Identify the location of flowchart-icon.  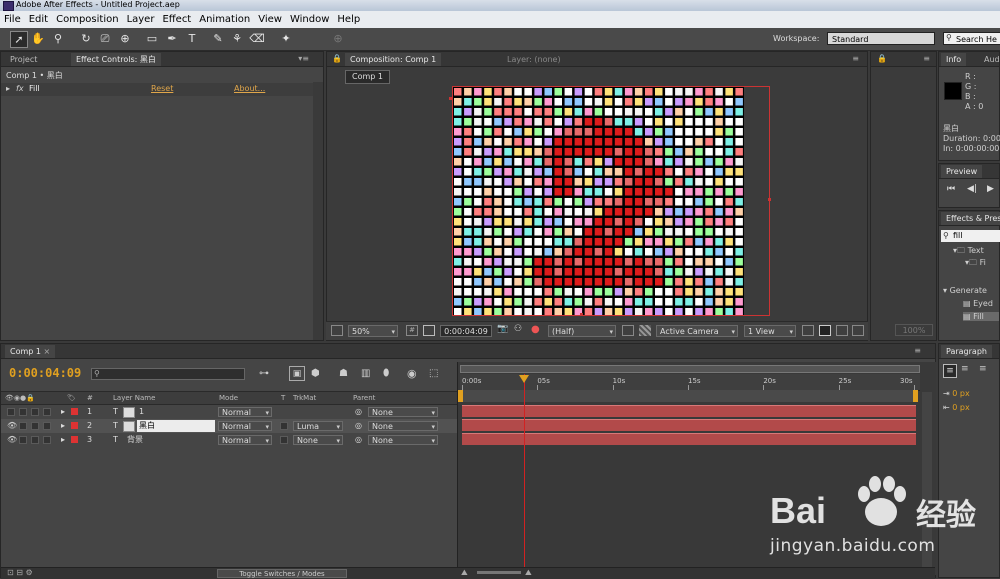
(858, 330).